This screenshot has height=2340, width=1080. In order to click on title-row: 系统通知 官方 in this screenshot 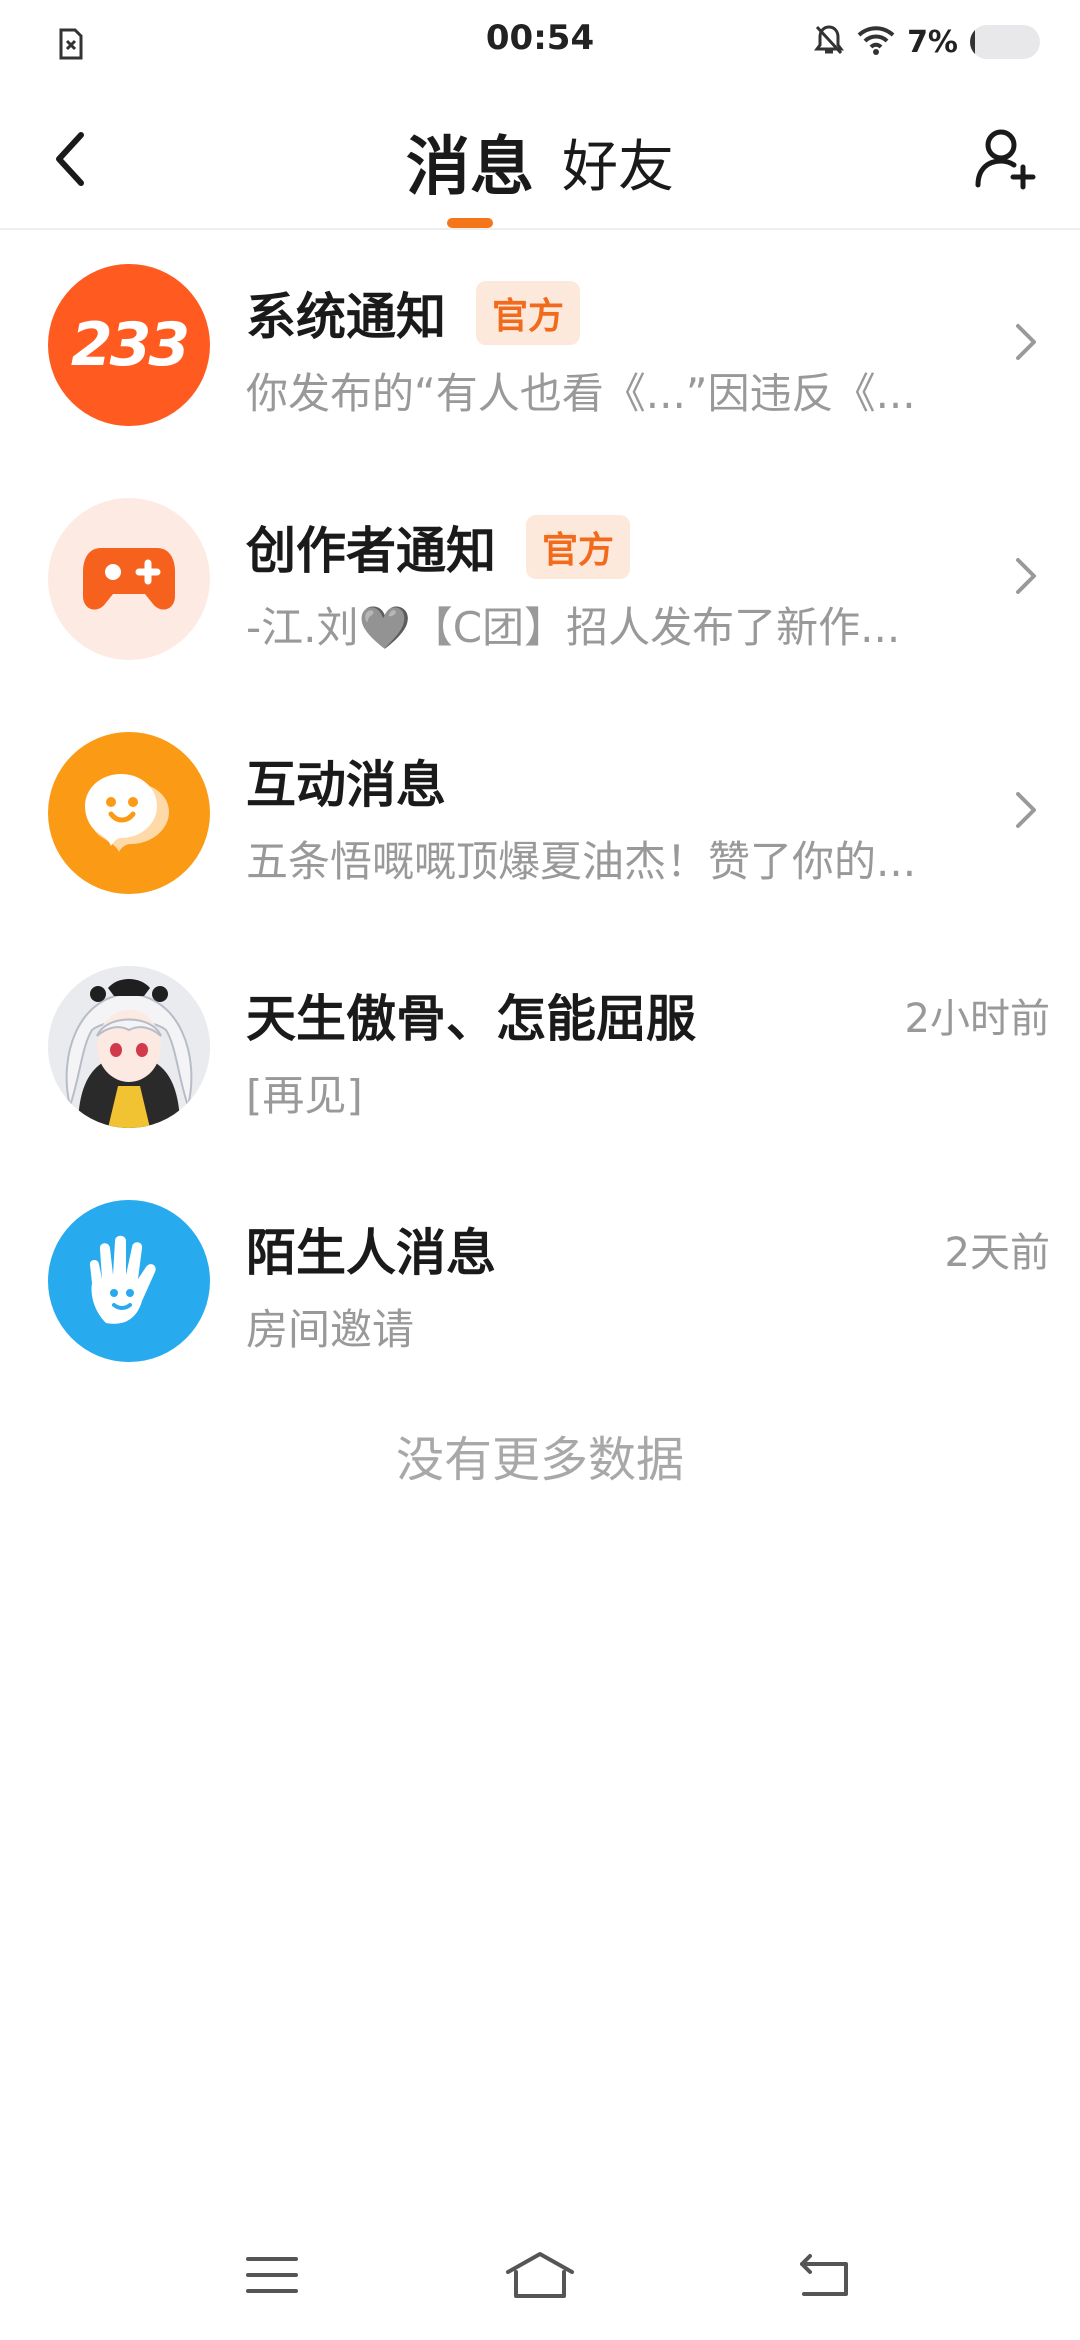, I will do `click(413, 313)`.